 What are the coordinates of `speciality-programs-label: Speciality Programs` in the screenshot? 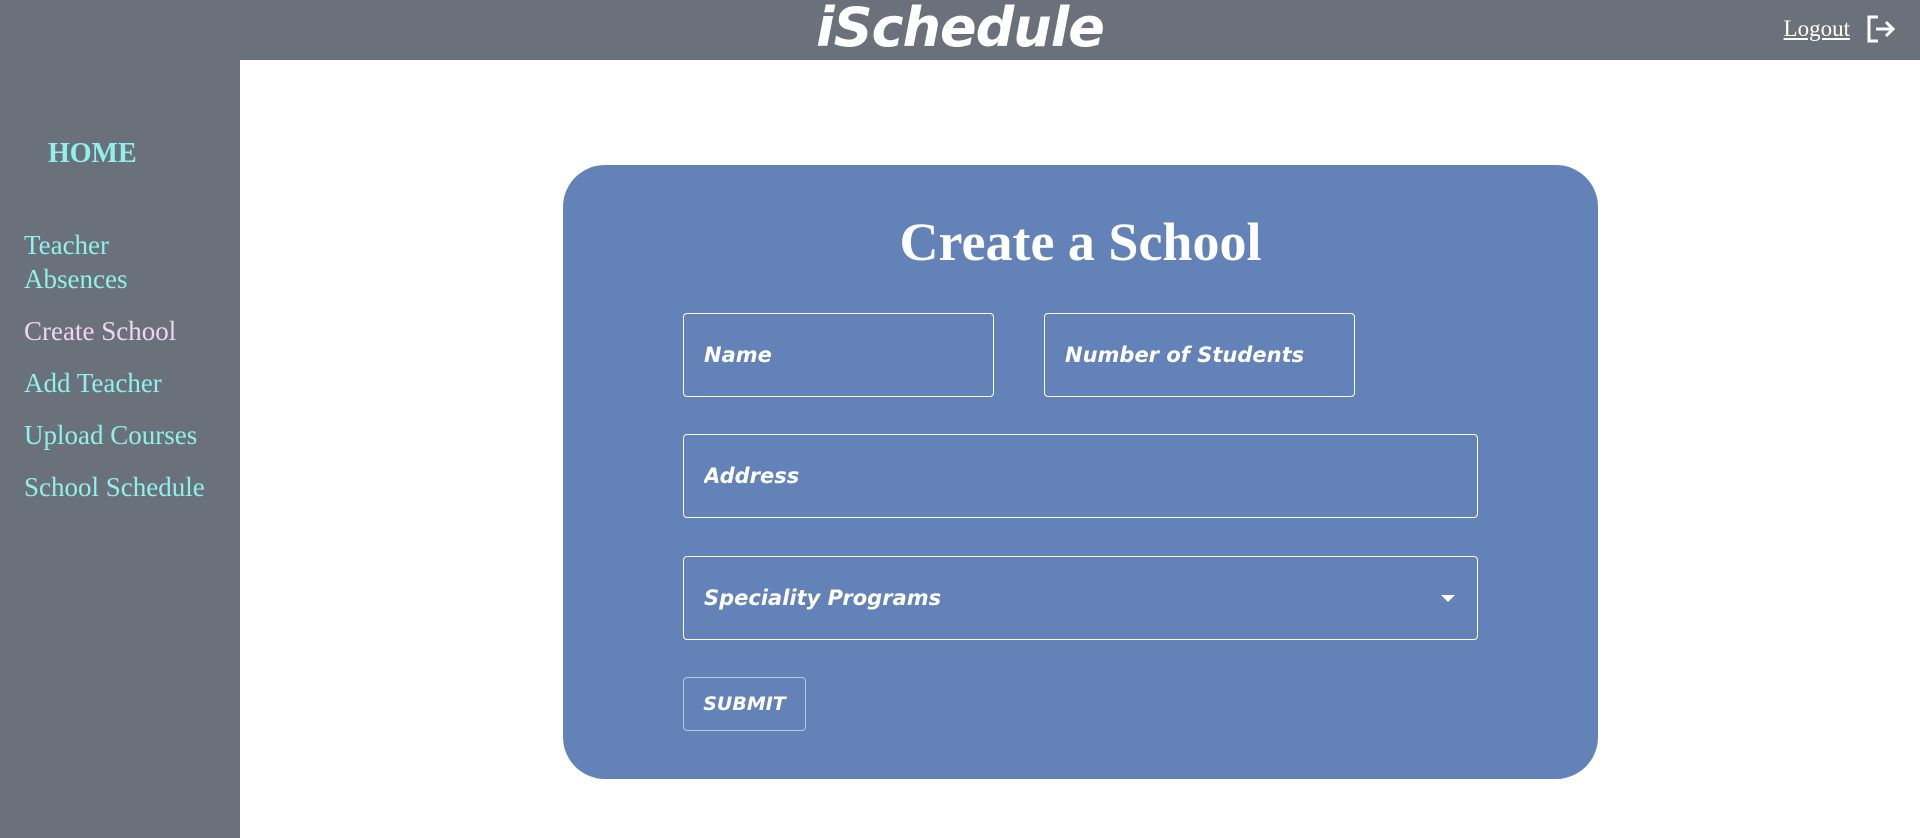 It's located at (823, 598).